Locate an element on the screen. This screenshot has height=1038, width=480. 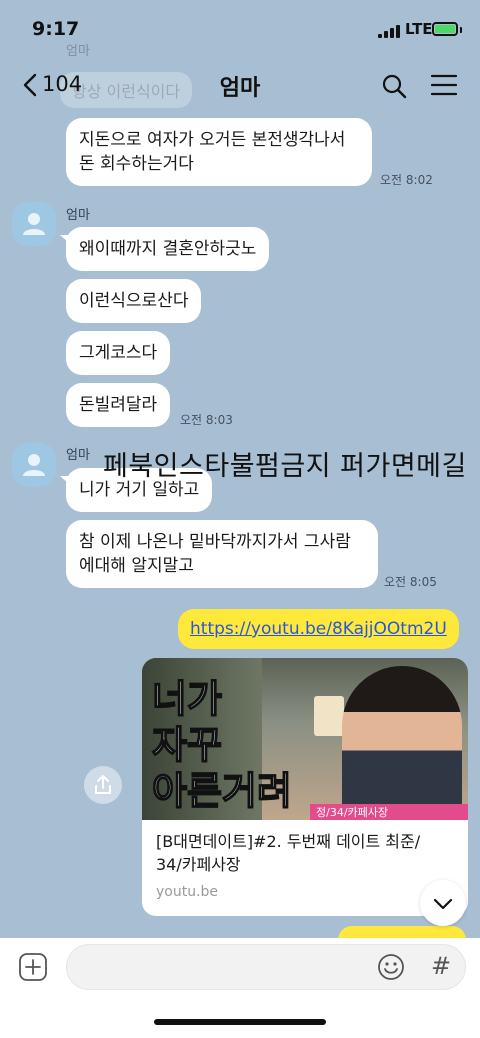
my-link-bubble: https://youtu.be/8KajjOOtm2U is located at coordinates (318, 629).